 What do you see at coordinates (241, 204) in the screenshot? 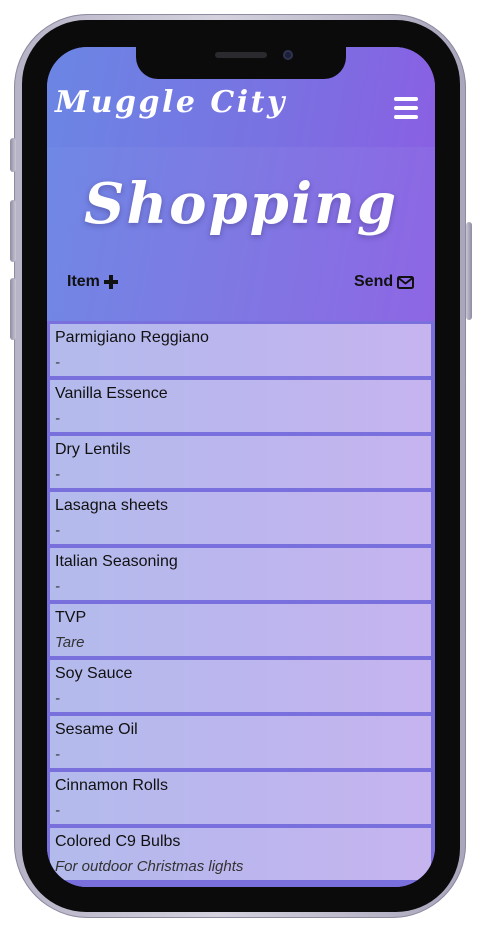
I see `page-title: Shopping` at bounding box center [241, 204].